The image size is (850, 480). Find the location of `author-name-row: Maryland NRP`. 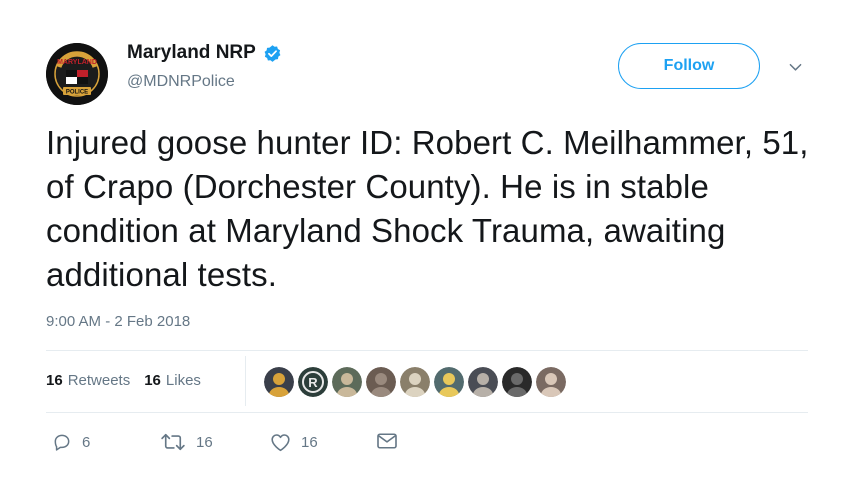

author-name-row: Maryland NRP is located at coordinates (204, 53).